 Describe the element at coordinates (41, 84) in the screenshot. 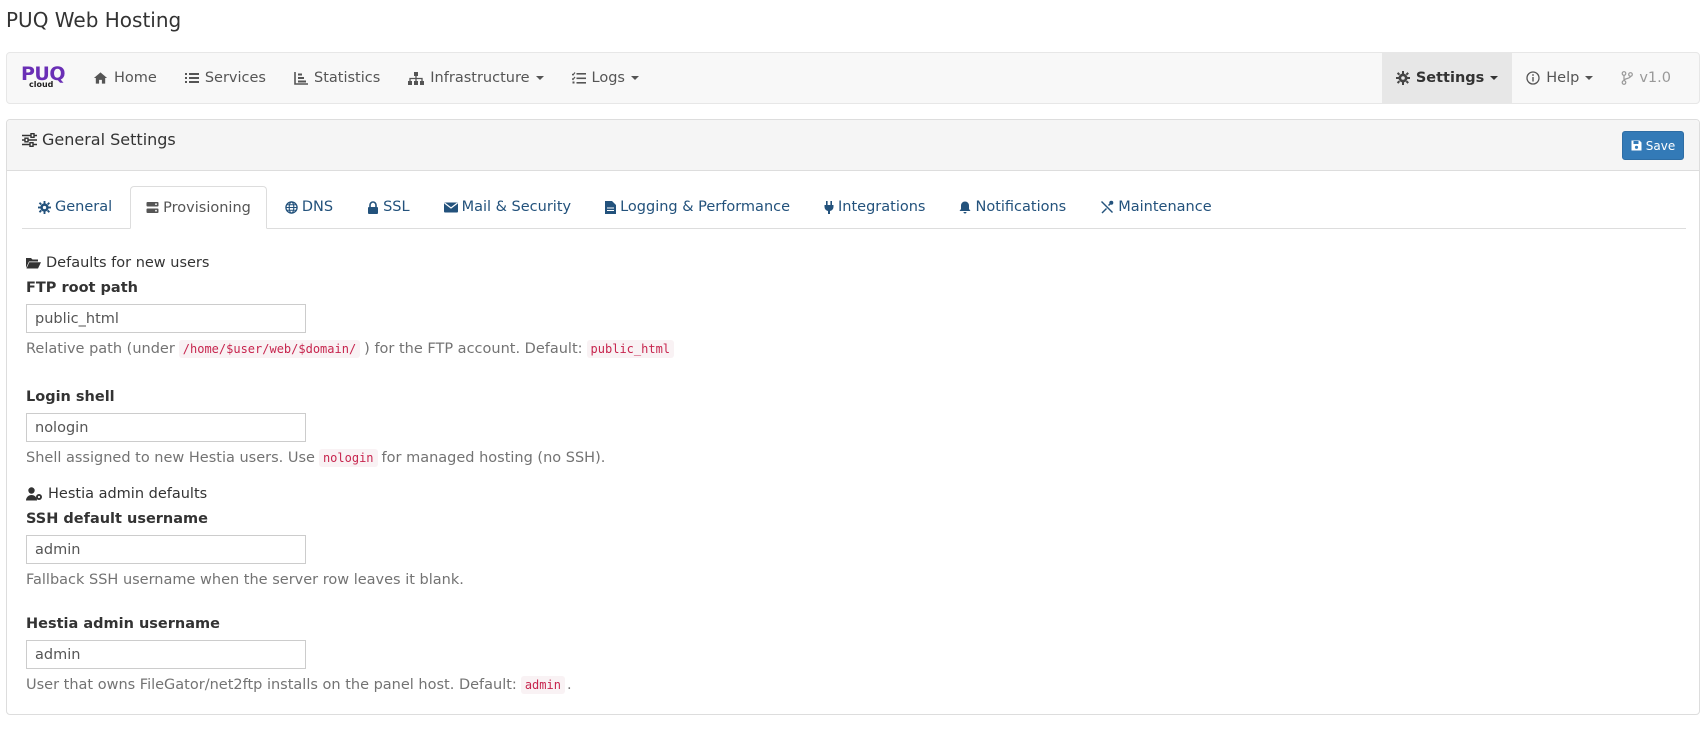

I see `brand-logo-sub: cloud` at that location.